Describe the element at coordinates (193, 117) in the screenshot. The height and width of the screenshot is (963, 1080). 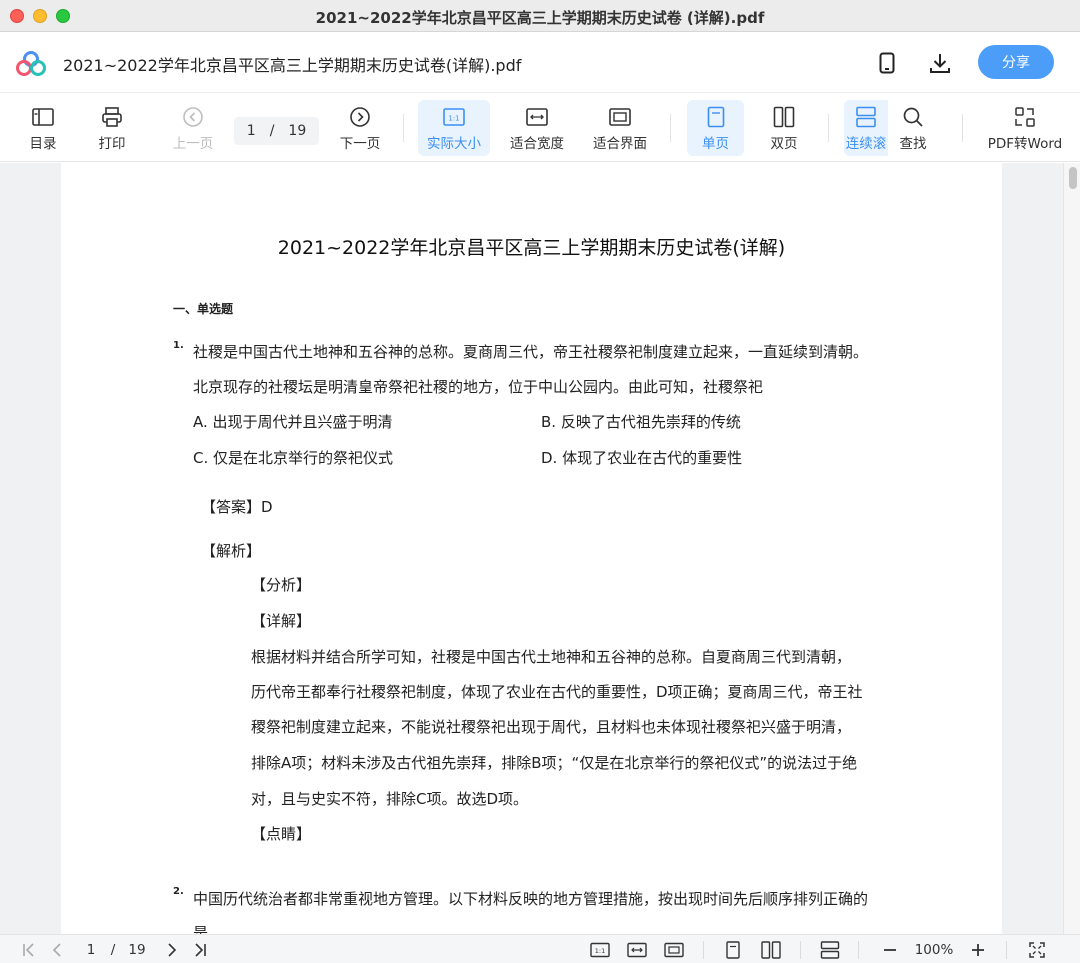
I see `circle-chevron-left-icon` at that location.